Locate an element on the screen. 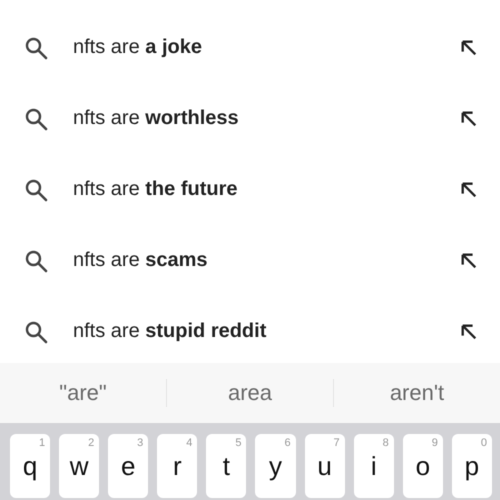 This screenshot has height=500, width=500. key-letter: t is located at coordinates (226, 467).